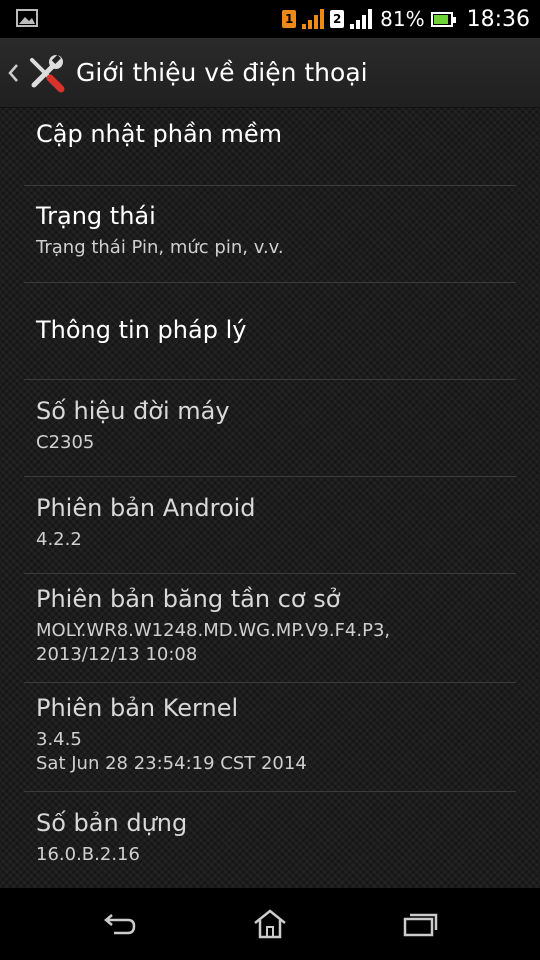 The height and width of the screenshot is (960, 540). Describe the element at coordinates (59, 739) in the screenshot. I see `item-value: 3.4.5` at that location.